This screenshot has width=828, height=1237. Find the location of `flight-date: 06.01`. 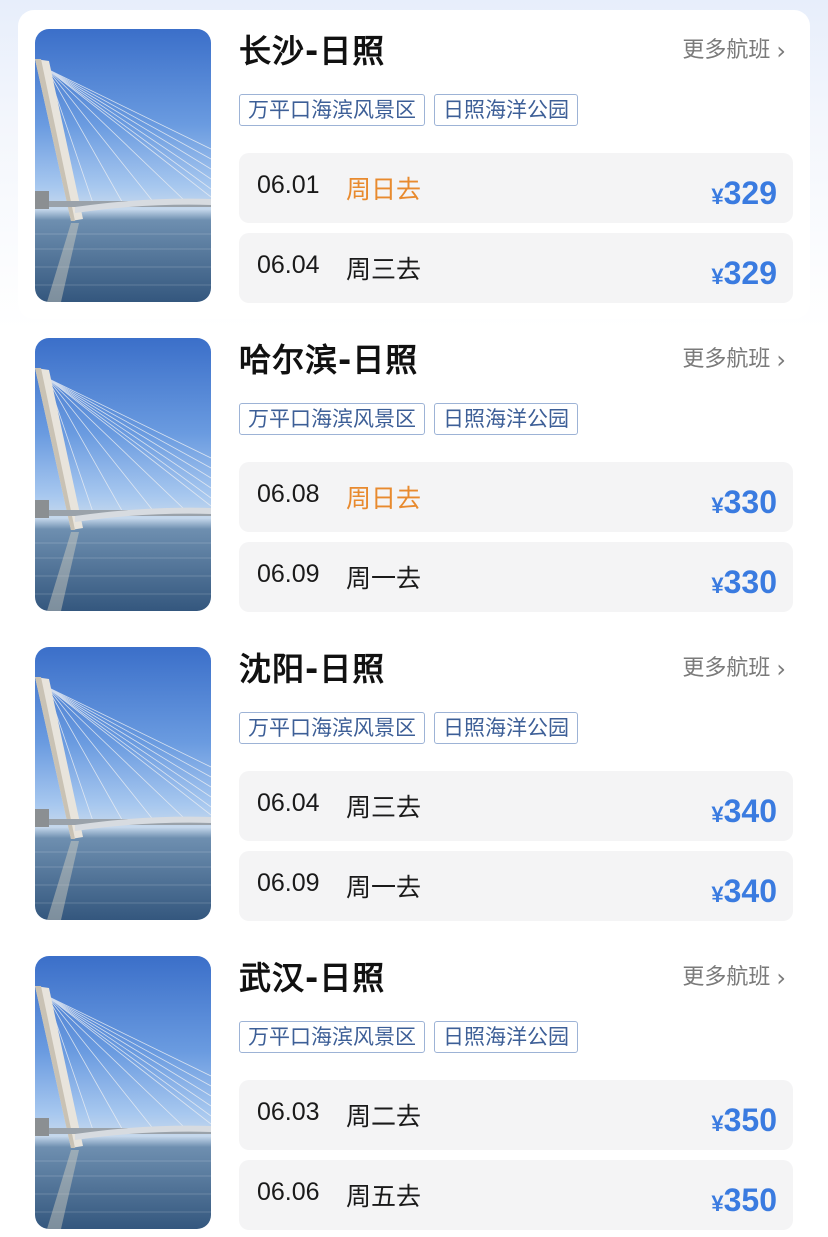

flight-date: 06.01 is located at coordinates (288, 185).